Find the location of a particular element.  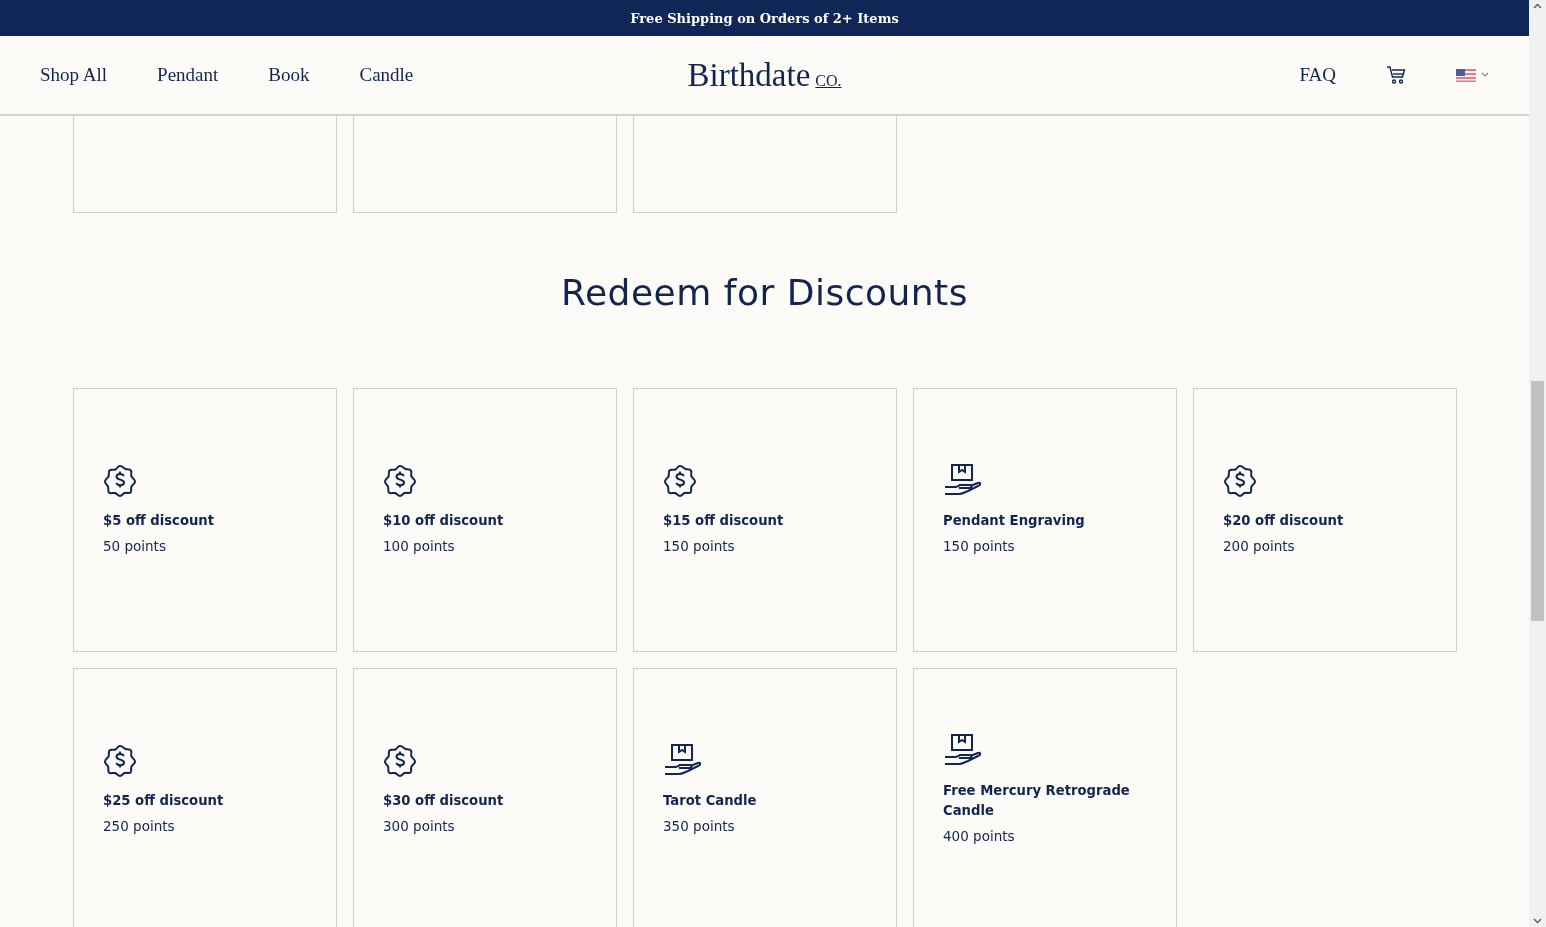

chevron-down-icon is located at coordinates (1485, 75).